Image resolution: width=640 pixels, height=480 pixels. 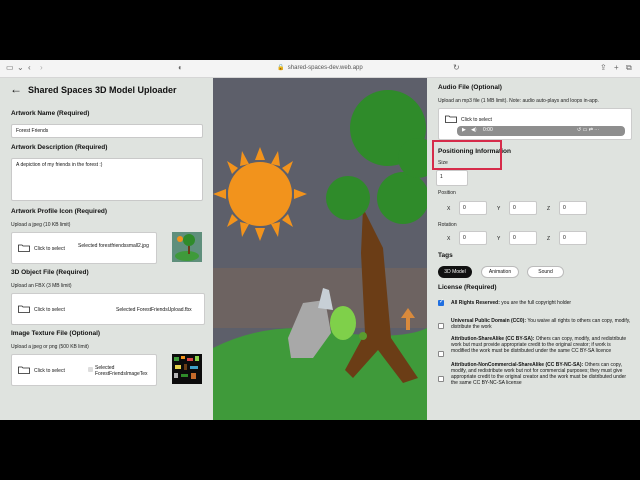 I want to click on rotation-x-input: 0, so click(x=473, y=238).